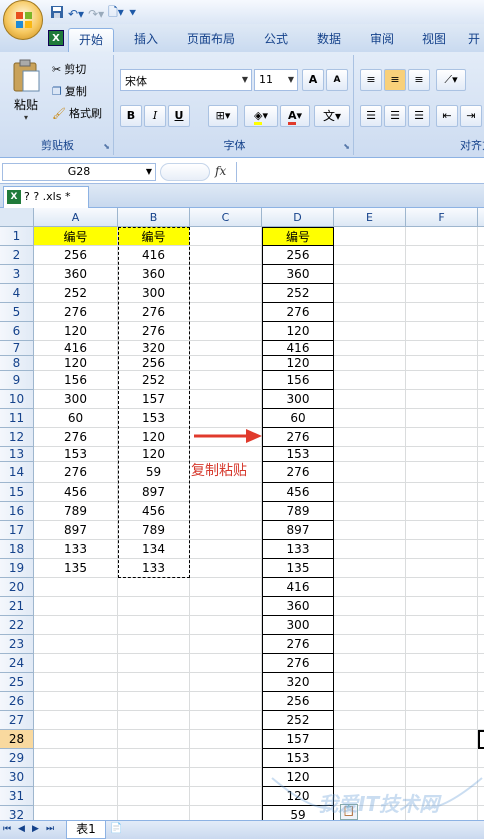 This screenshot has width=484, height=839. I want to click on cell-G31, so click(481, 796).